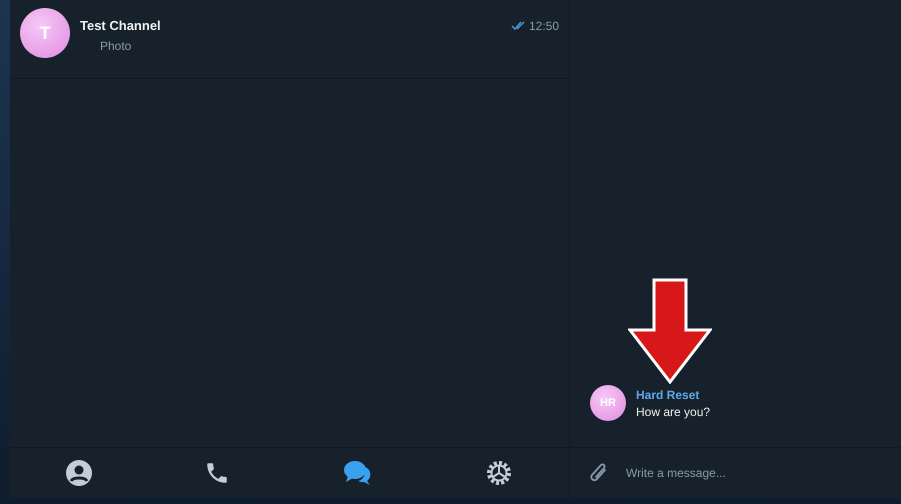  I want to click on avatar: HR, so click(608, 403).